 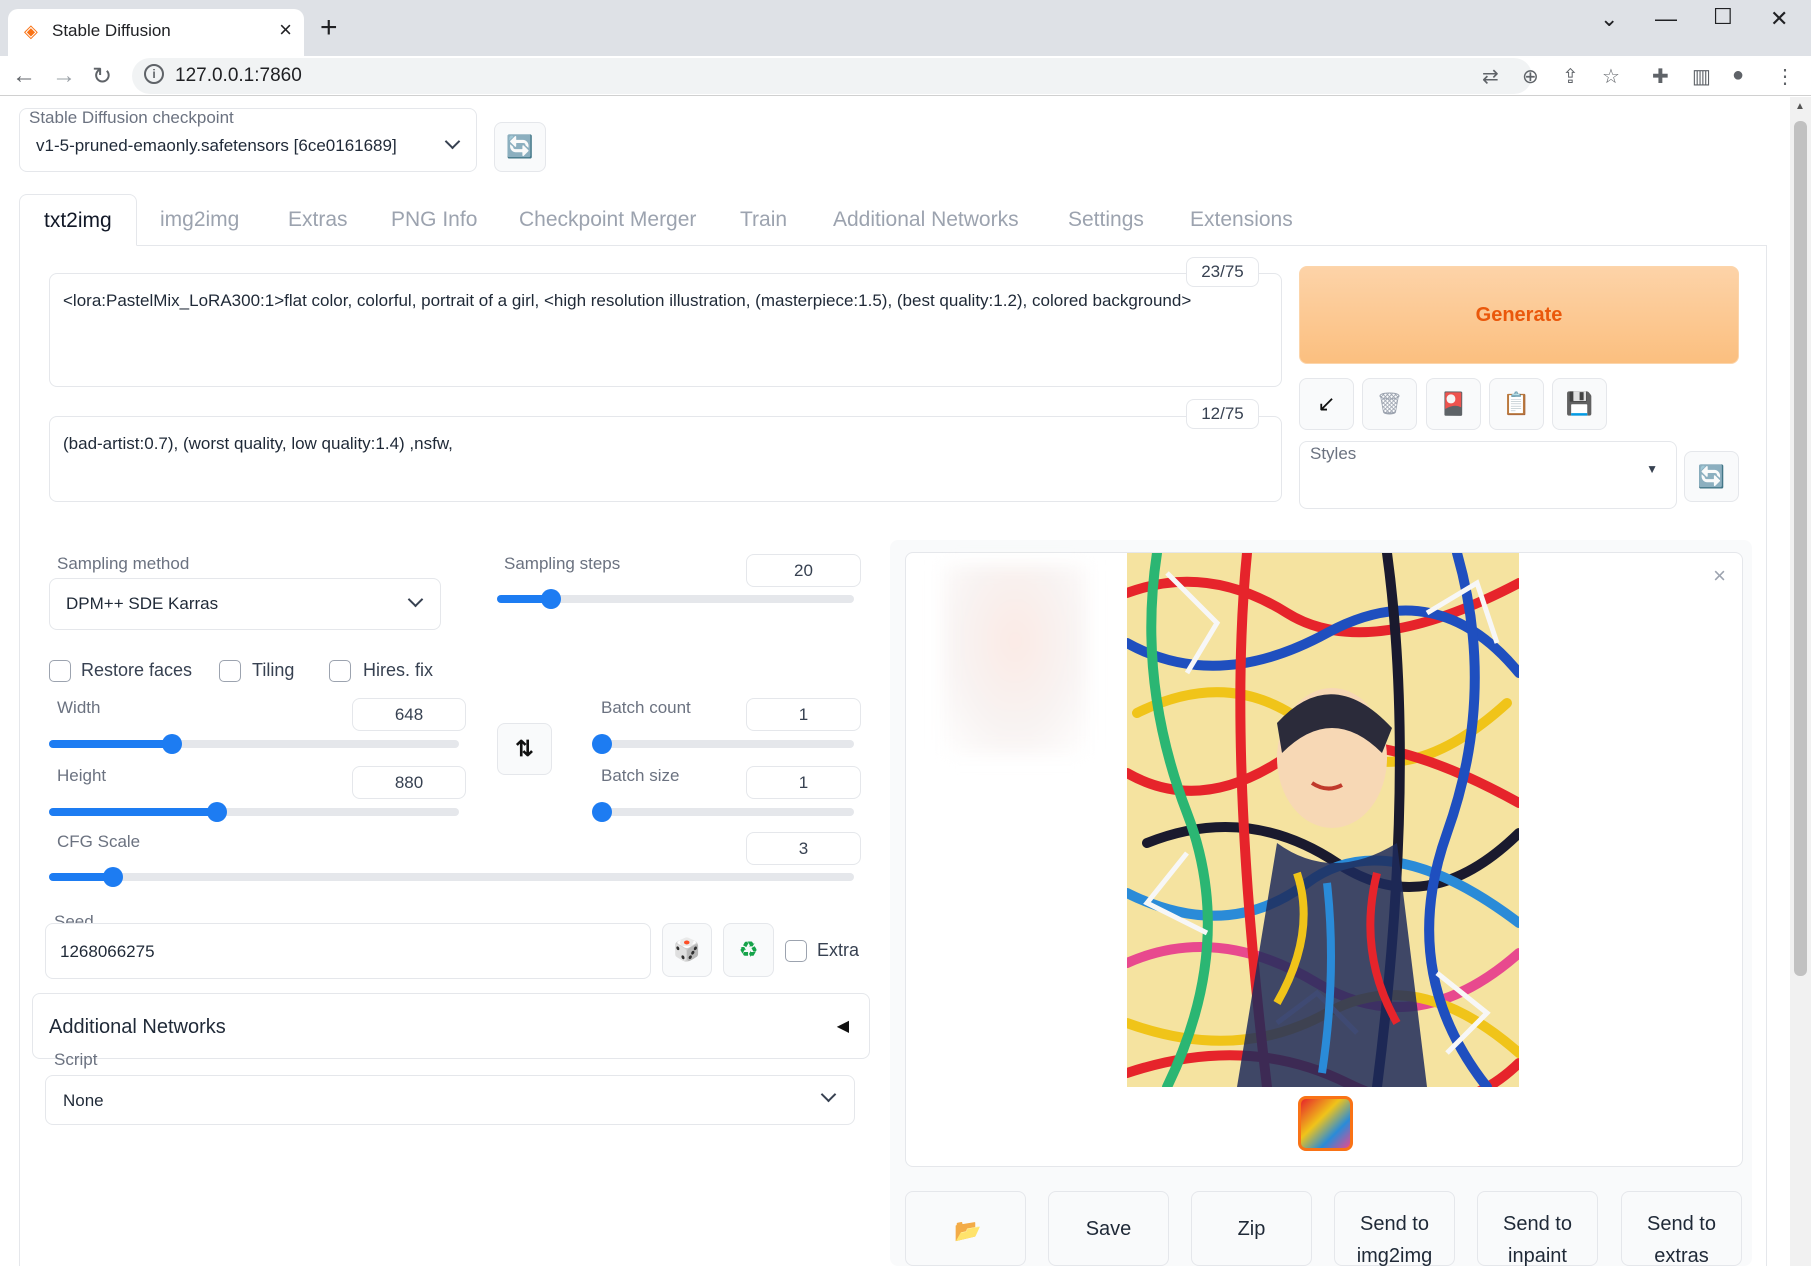 I want to click on cfg-scale-label: CFG Scale, so click(x=99, y=841).